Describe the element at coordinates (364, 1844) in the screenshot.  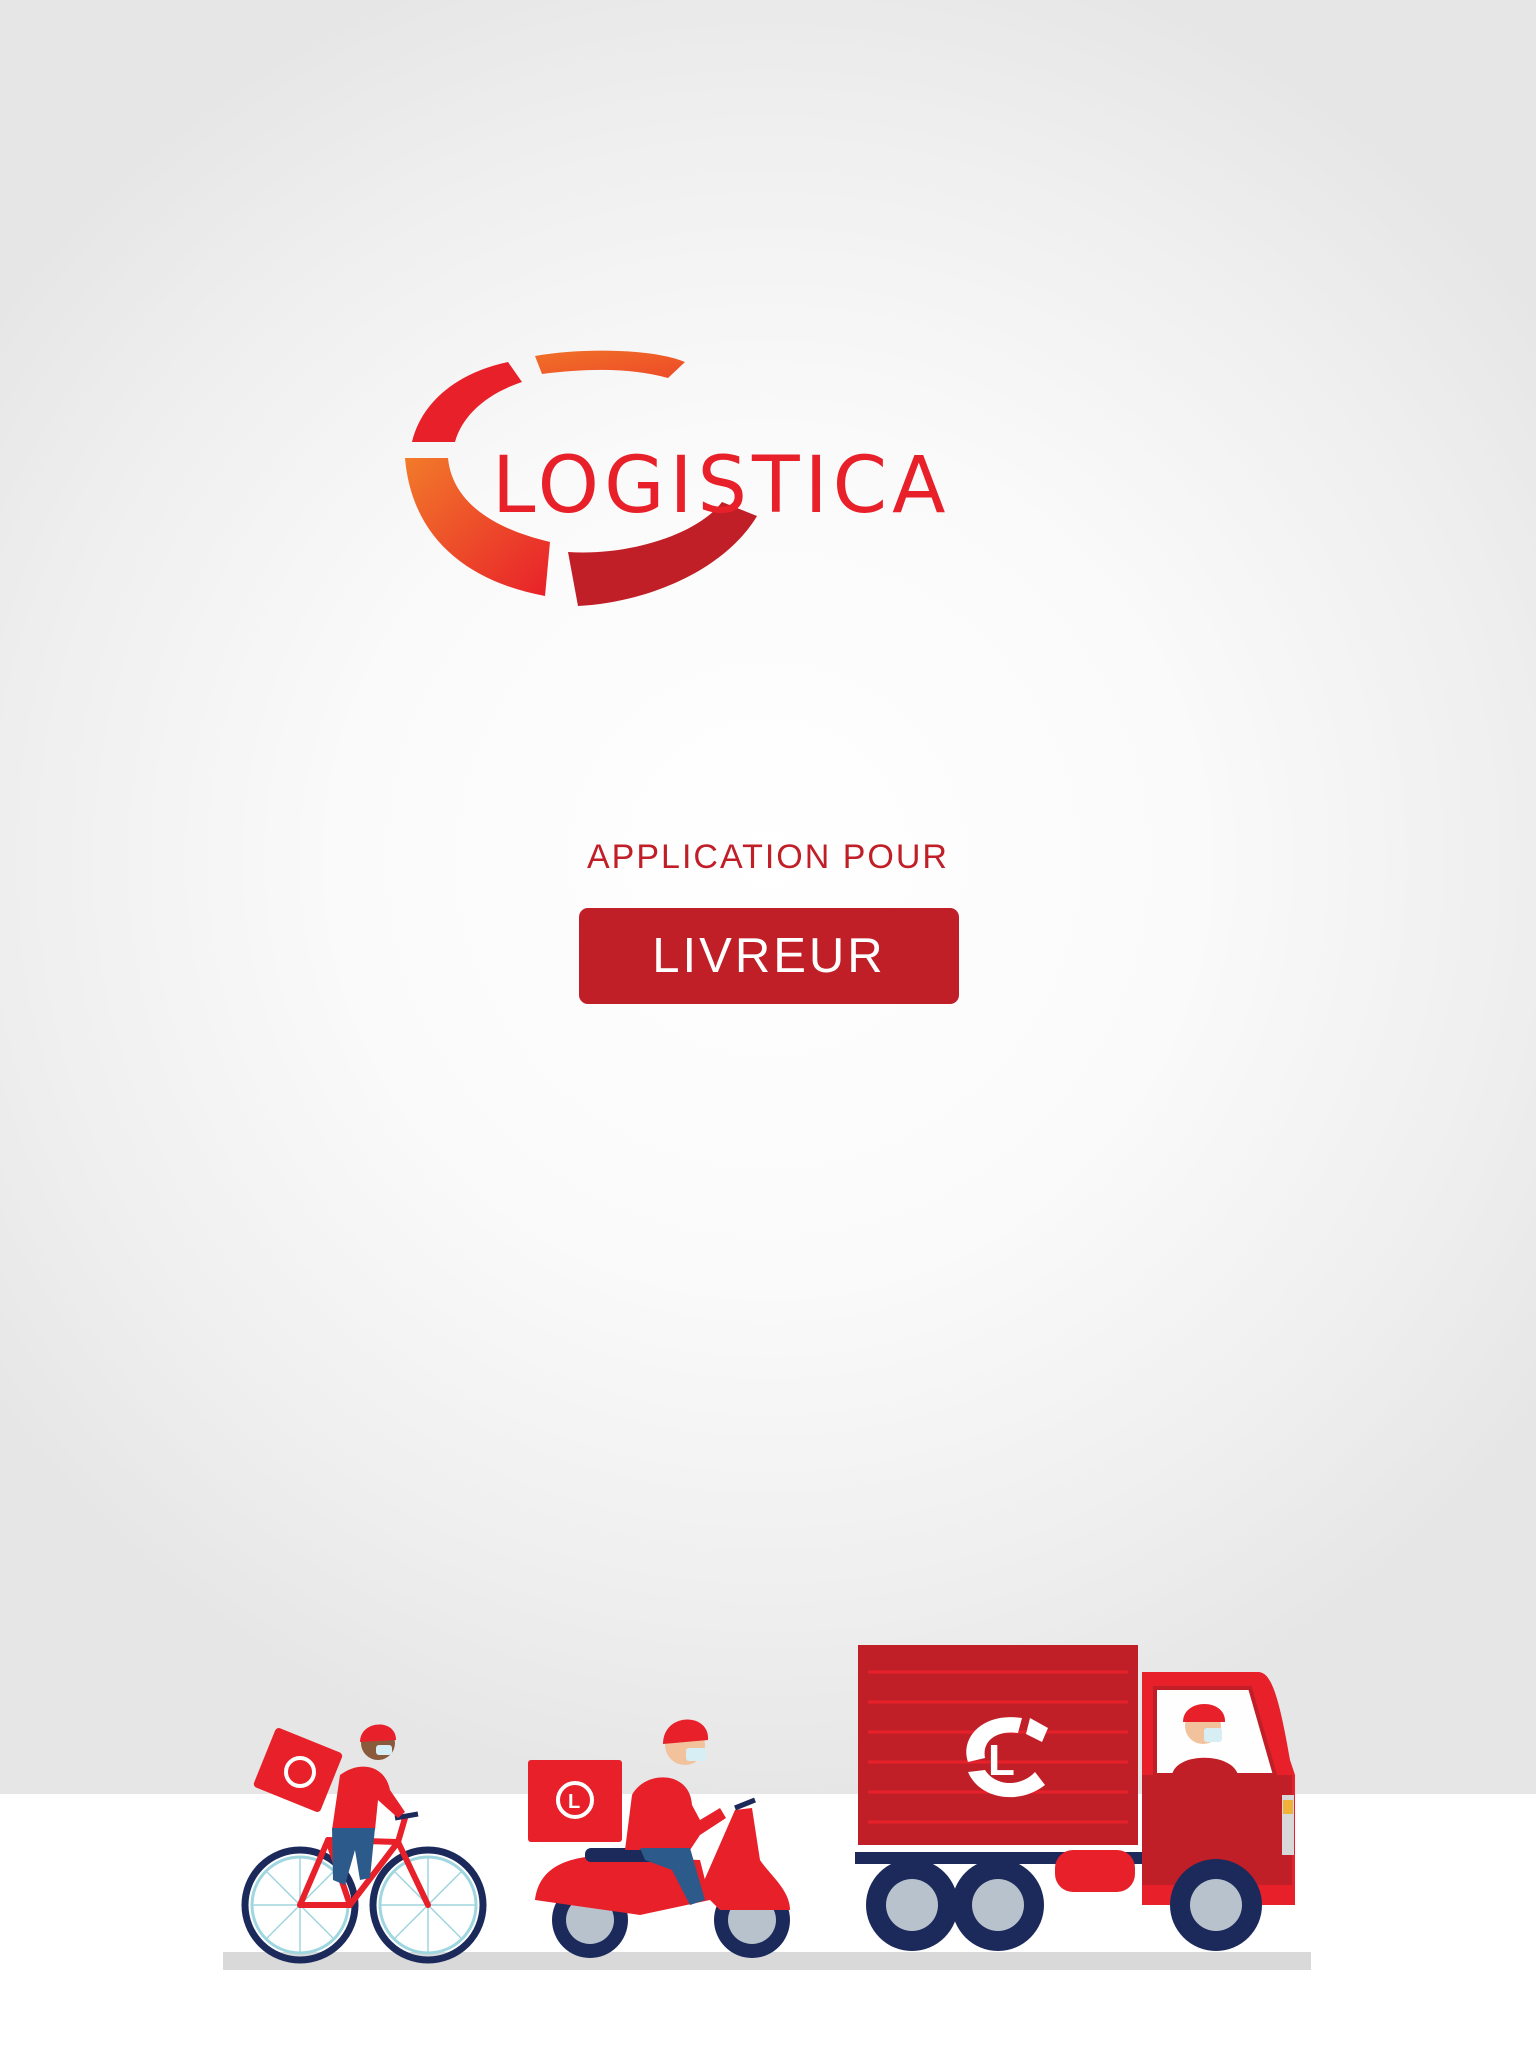
I see `bicycle-courier-icon` at that location.